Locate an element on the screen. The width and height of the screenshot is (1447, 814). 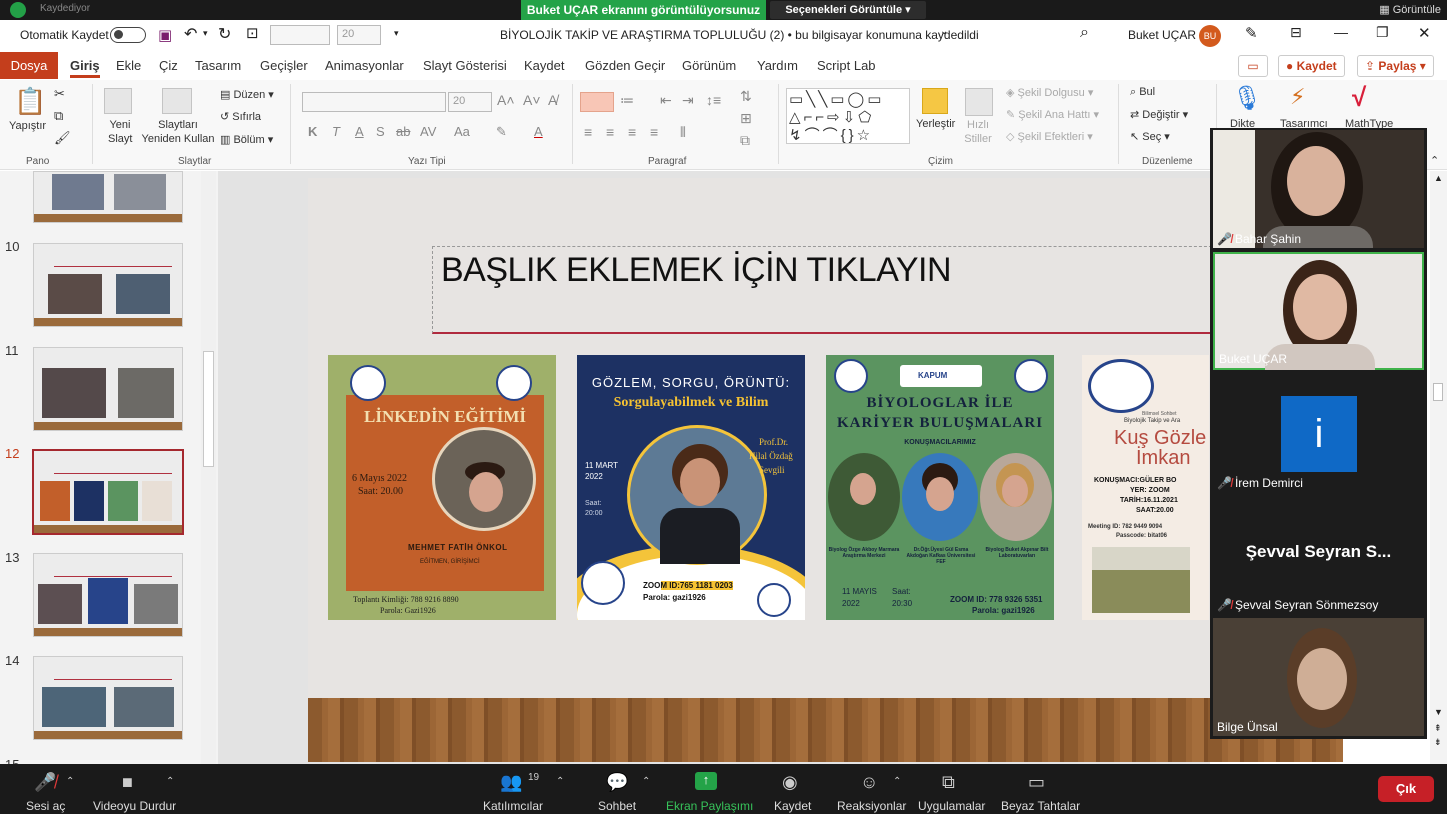
arrange-button: Yerleştir is located at coordinates (935, 124).